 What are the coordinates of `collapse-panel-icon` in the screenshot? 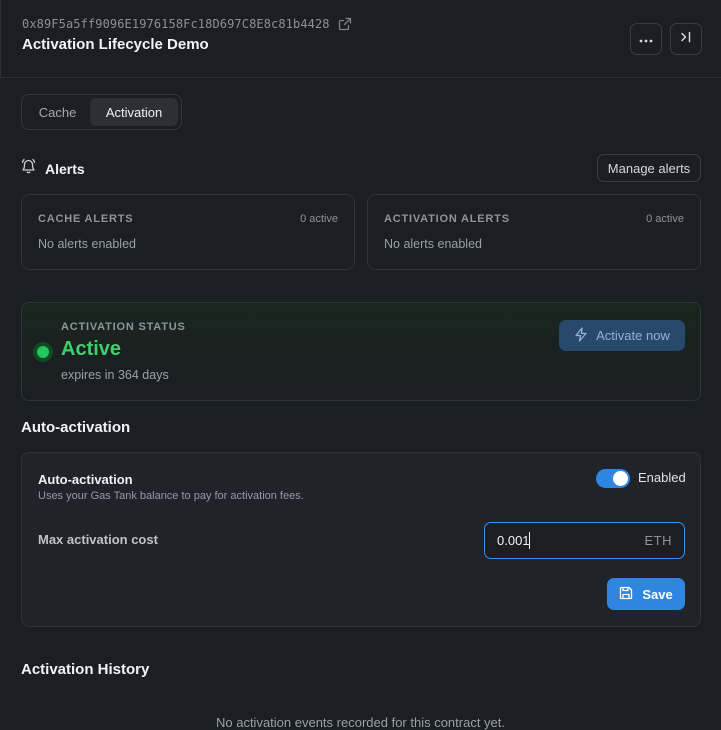 It's located at (686, 39).